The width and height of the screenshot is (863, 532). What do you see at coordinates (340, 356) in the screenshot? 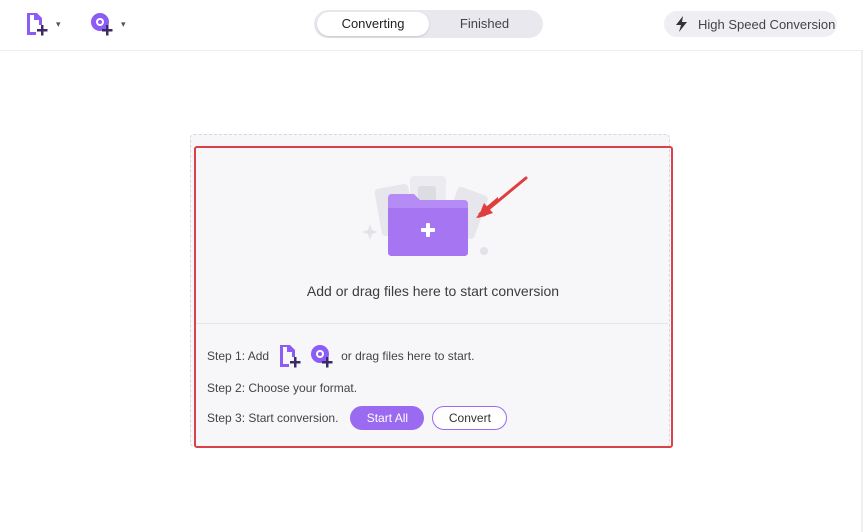
I see `step-1: Step 1: Add or drag files here to start.` at bounding box center [340, 356].